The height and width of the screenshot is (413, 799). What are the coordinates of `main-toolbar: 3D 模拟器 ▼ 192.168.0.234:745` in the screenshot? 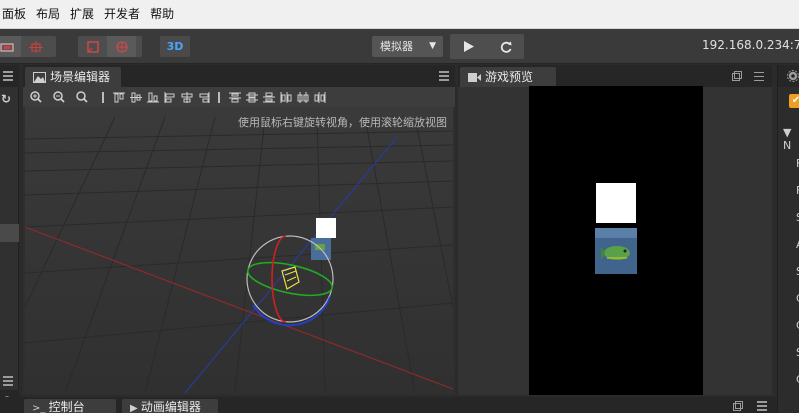 It's located at (399, 46).